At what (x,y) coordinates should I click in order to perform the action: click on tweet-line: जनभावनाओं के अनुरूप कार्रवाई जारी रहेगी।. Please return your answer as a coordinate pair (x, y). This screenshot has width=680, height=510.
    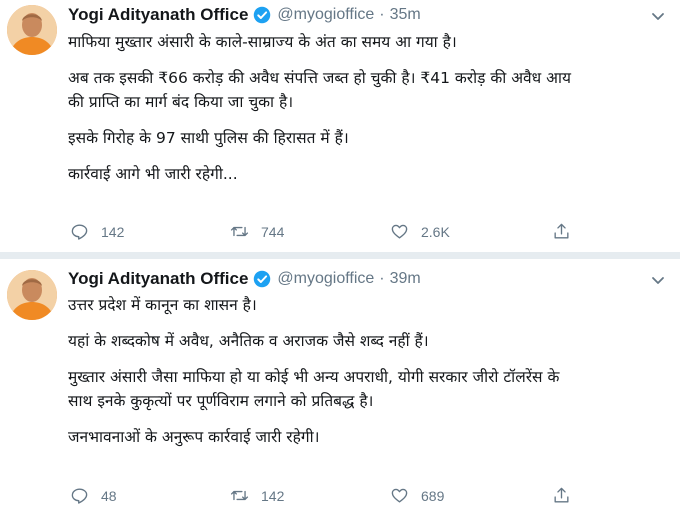
    Looking at the image, I should click on (194, 437).